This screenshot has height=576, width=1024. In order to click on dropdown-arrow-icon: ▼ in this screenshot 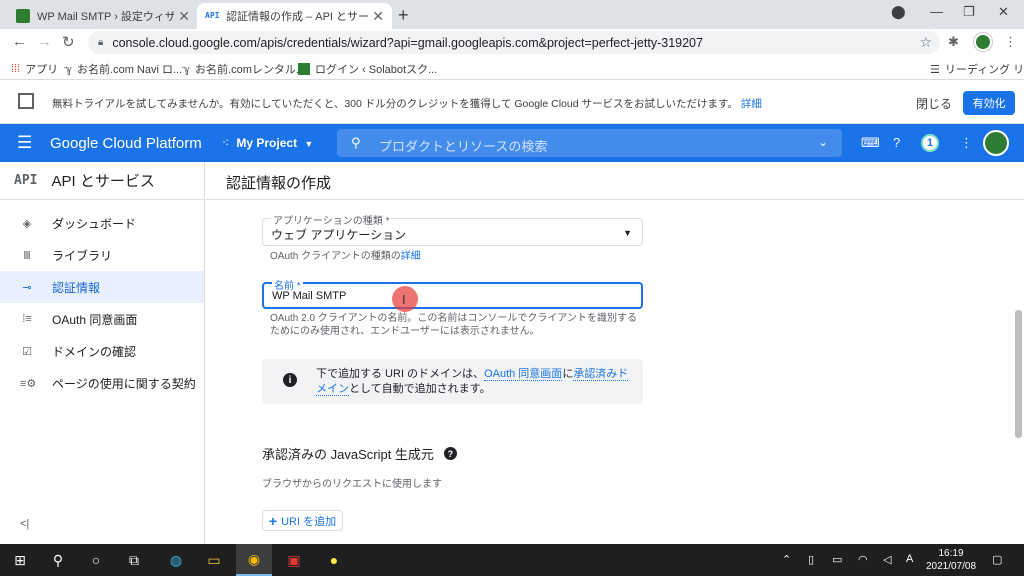, I will do `click(627, 233)`.